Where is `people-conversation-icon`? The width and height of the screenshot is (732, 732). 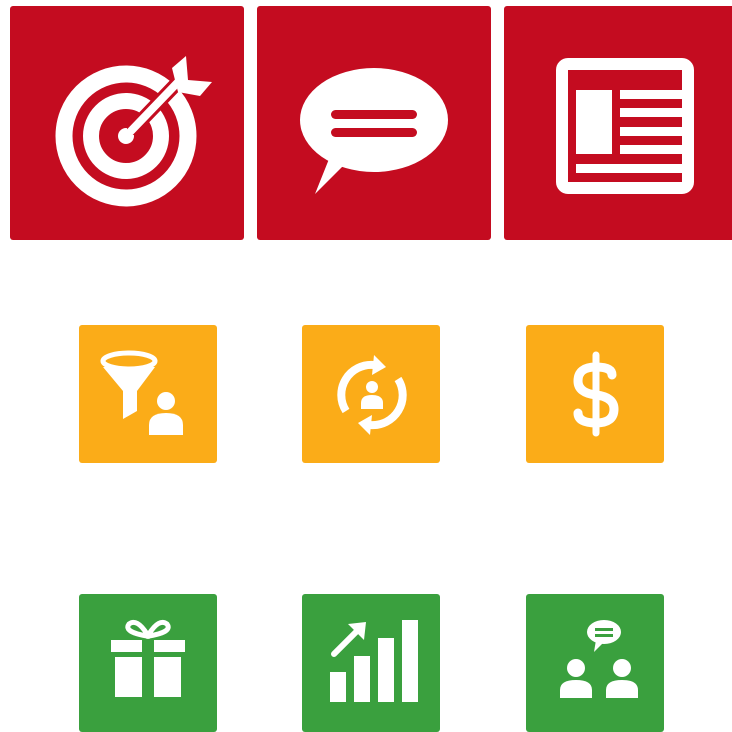
people-conversation-icon is located at coordinates (599, 659).